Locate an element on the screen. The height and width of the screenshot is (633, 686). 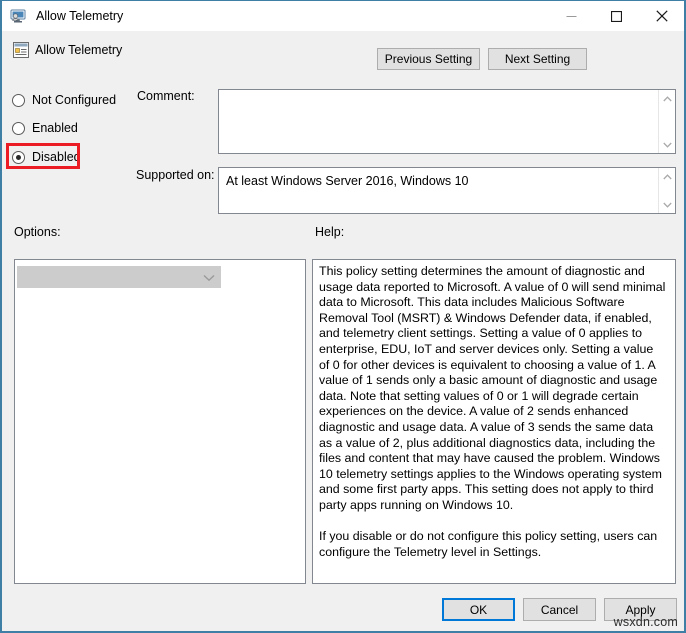
comment-scroll-up-button is located at coordinates (667, 98).